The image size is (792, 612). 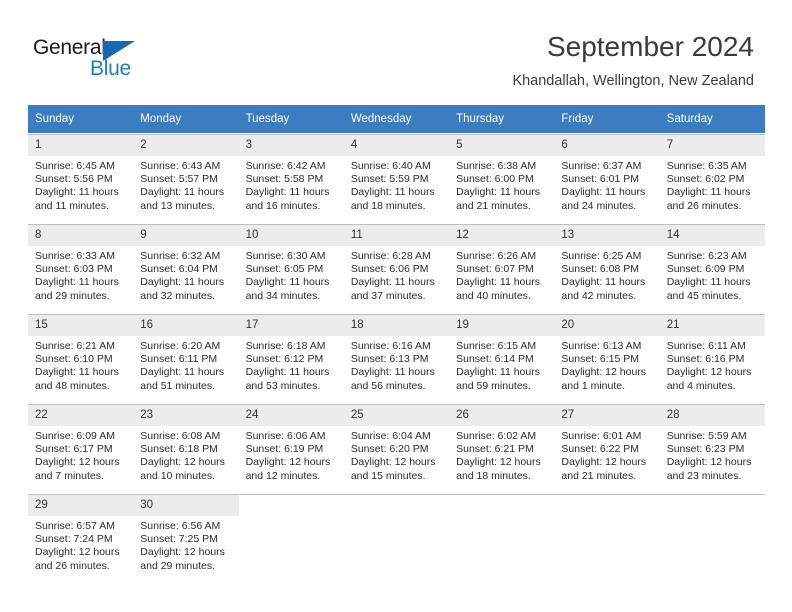 What do you see at coordinates (502, 325) in the screenshot?
I see `day-number: 19` at bounding box center [502, 325].